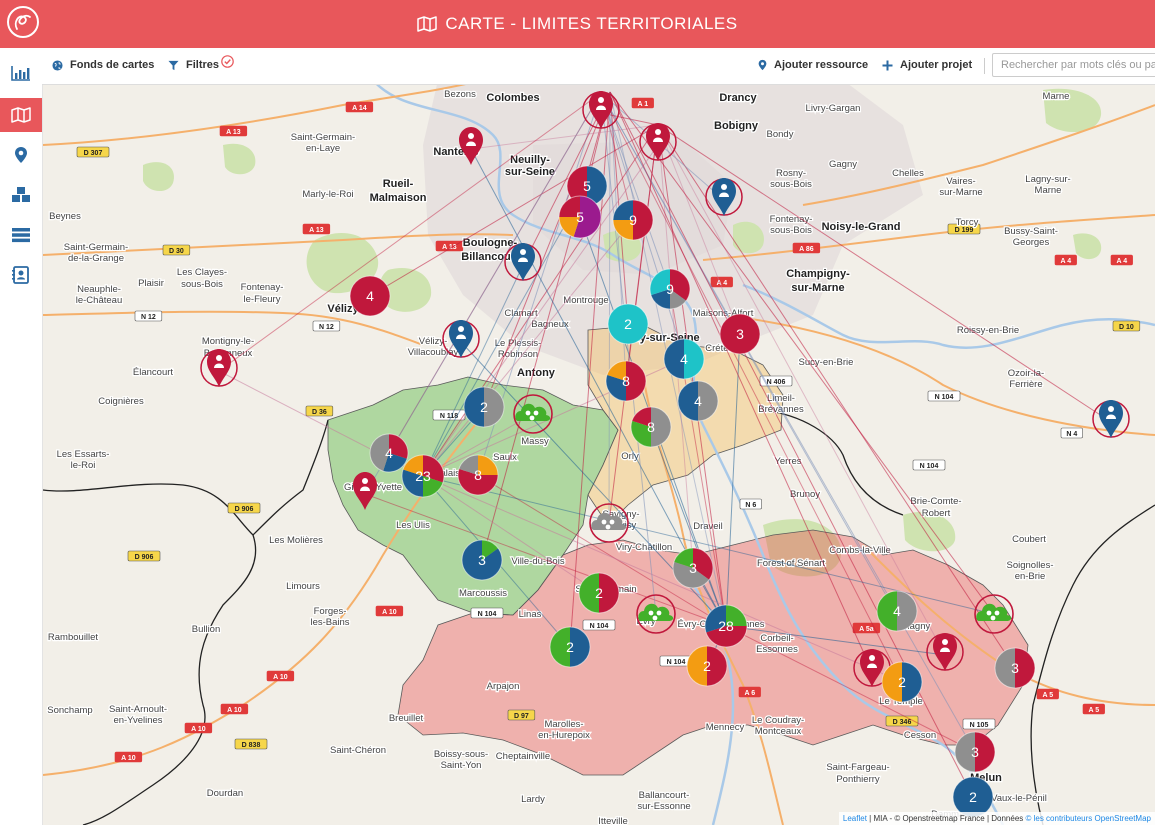 The height and width of the screenshot is (825, 1155). I want to click on road-label: N 104, so click(599, 626).